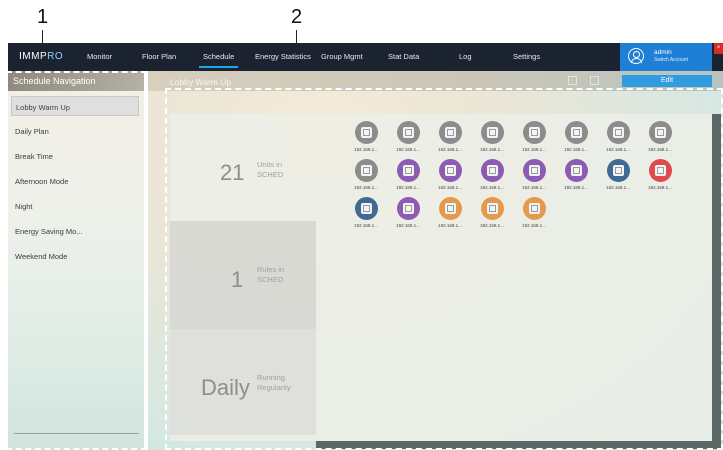 This screenshot has width=723, height=450. I want to click on list-view-icon, so click(572, 80).